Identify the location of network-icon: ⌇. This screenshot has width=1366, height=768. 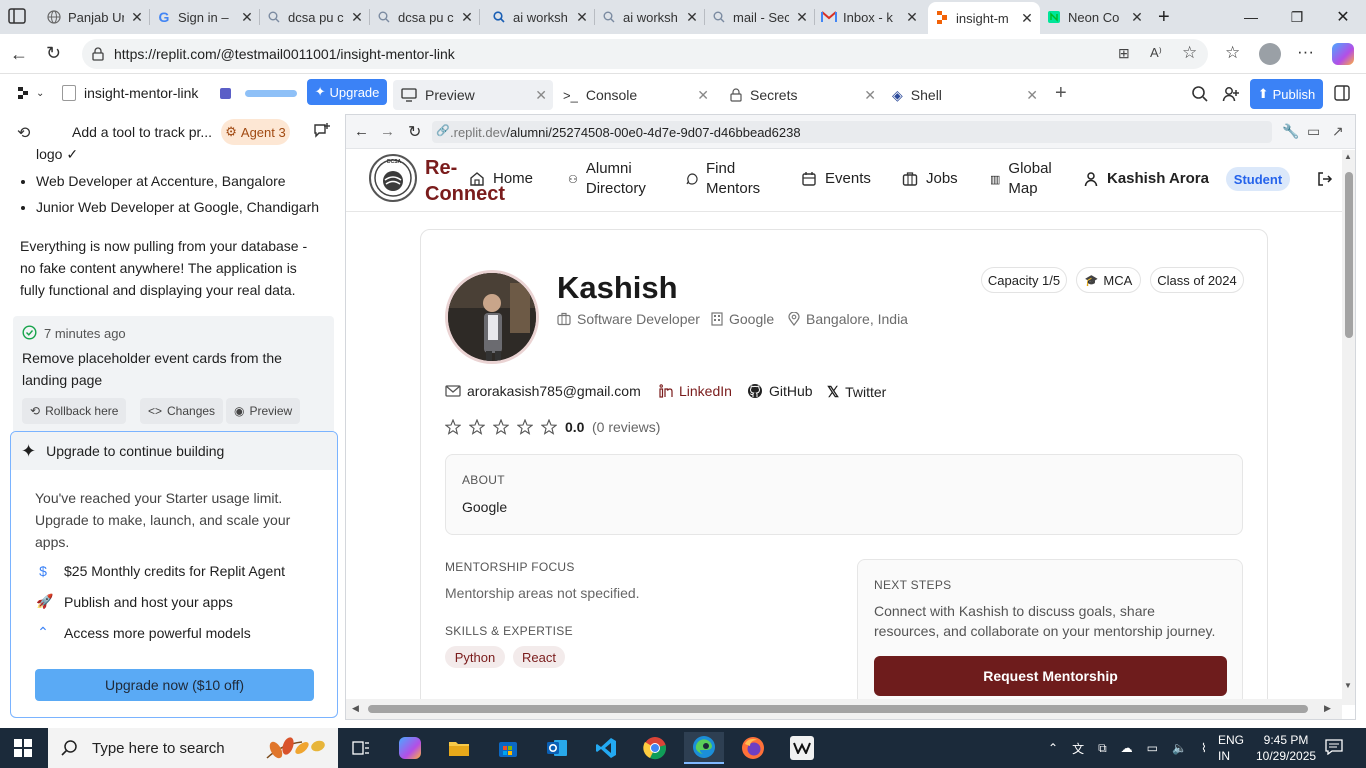
(1204, 748).